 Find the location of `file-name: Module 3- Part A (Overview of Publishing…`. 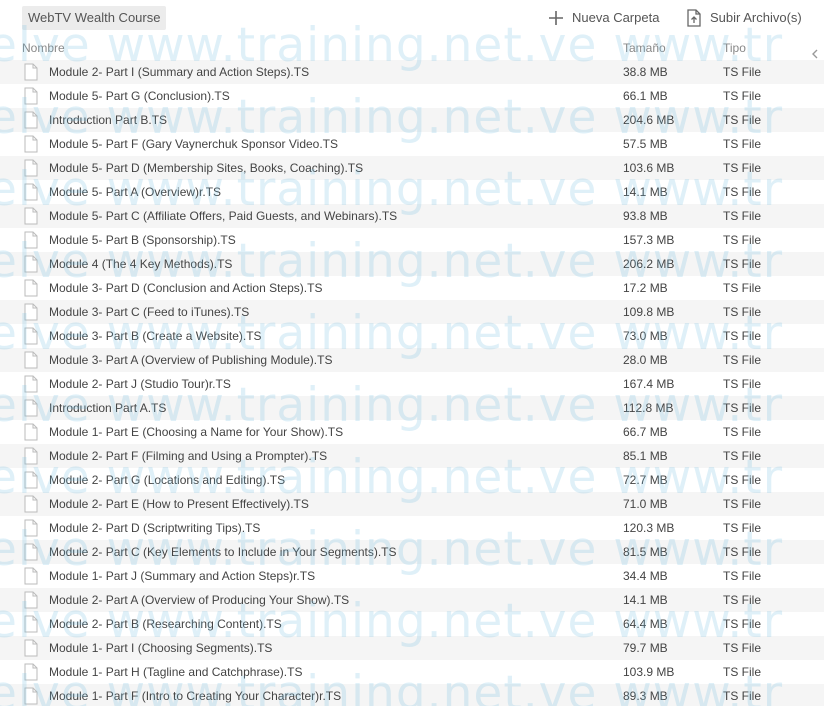

file-name: Module 3- Part A (Overview of Publishing… is located at coordinates (190, 360).